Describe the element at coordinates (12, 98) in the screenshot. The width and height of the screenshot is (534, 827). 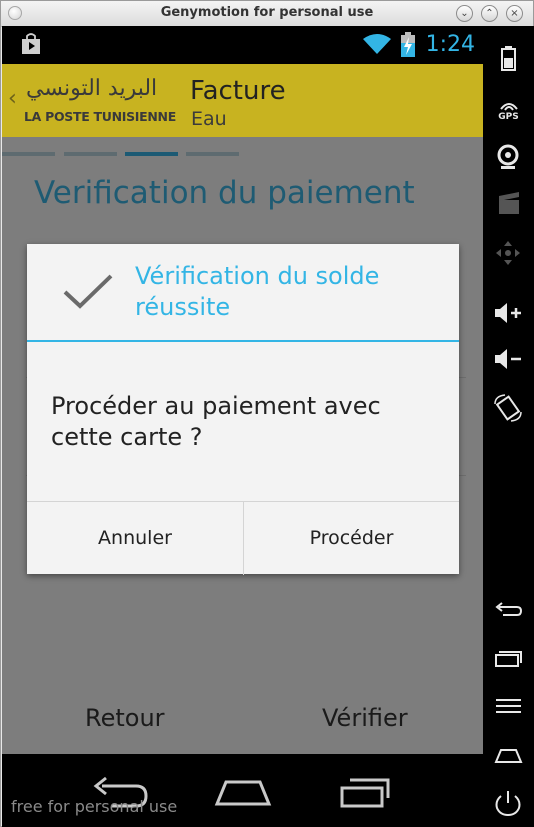
I see `up-caret-icon: ‹` at that location.